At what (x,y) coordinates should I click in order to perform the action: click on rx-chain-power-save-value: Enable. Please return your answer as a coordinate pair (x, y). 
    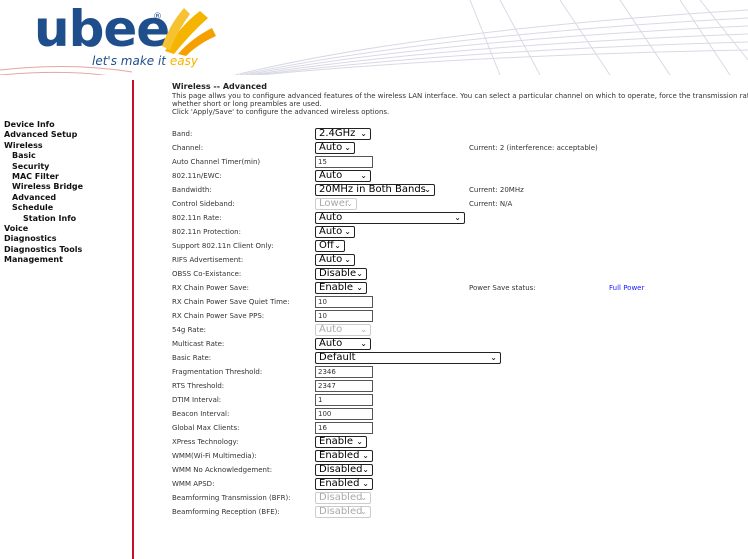
    Looking at the image, I should click on (336, 287).